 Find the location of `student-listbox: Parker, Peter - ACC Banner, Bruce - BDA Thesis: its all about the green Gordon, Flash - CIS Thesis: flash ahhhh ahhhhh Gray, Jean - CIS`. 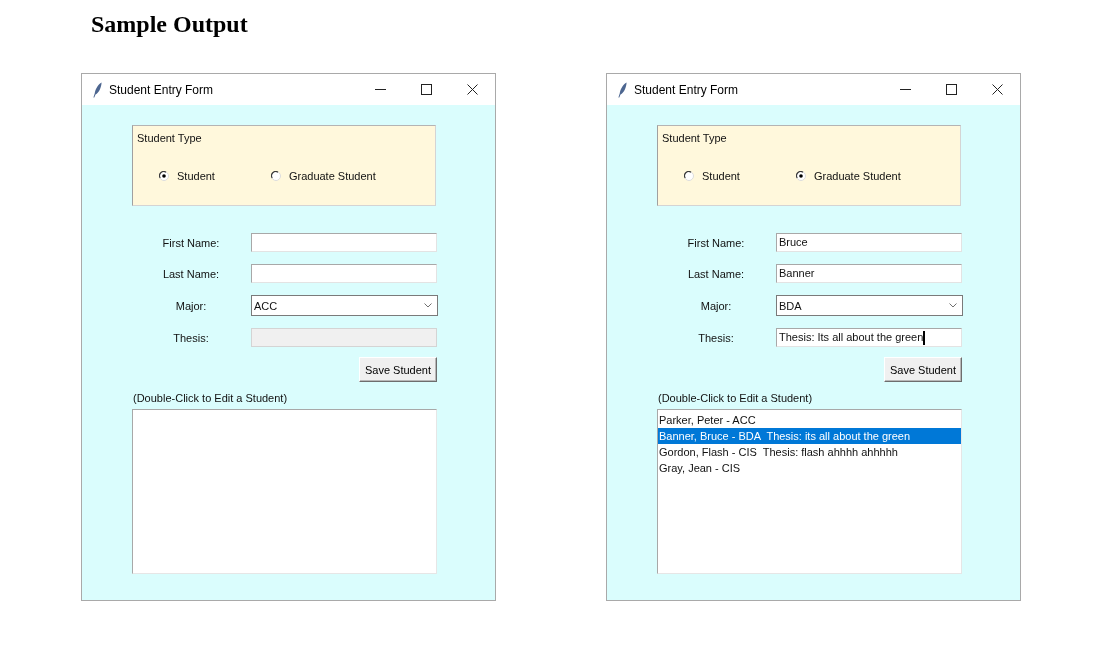

student-listbox: Parker, Peter - ACC Banner, Bruce - BDA Thesis: its all about the green Gordon, Flash - CIS Thesis: flash ahhhh ahhhhh Gray, Jean - CIS is located at coordinates (809, 491).